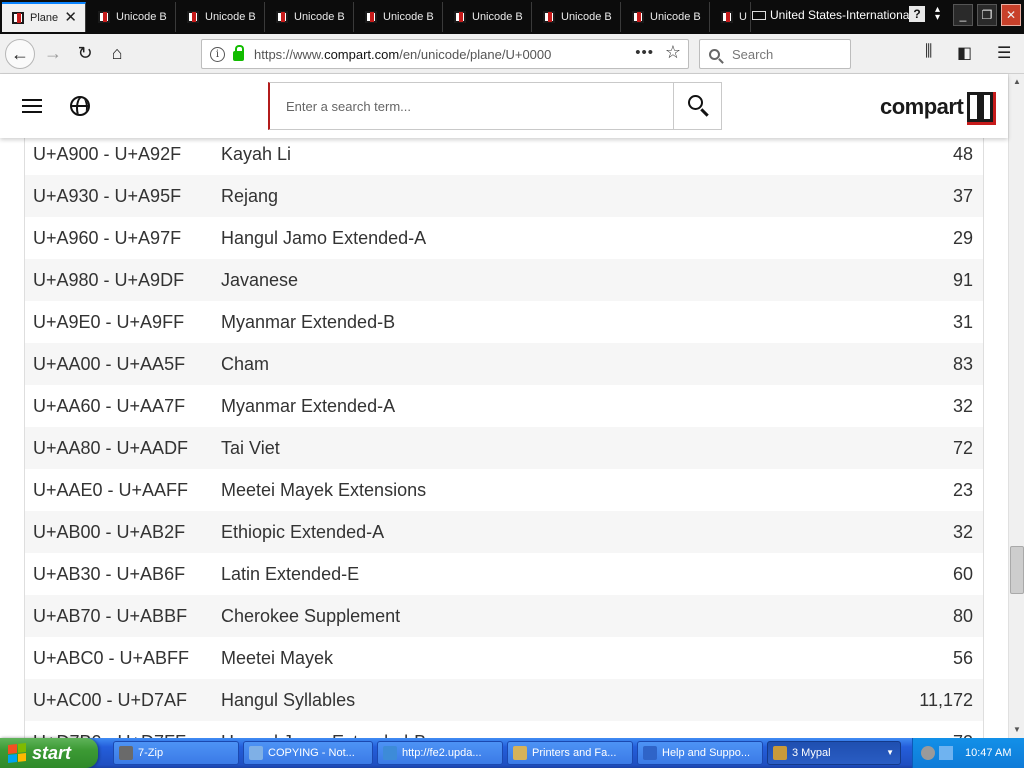  Describe the element at coordinates (504, 532) in the screenshot. I see `table-row: U+AB00 - U+AB2F Ethiopic Extended-A 32` at that location.